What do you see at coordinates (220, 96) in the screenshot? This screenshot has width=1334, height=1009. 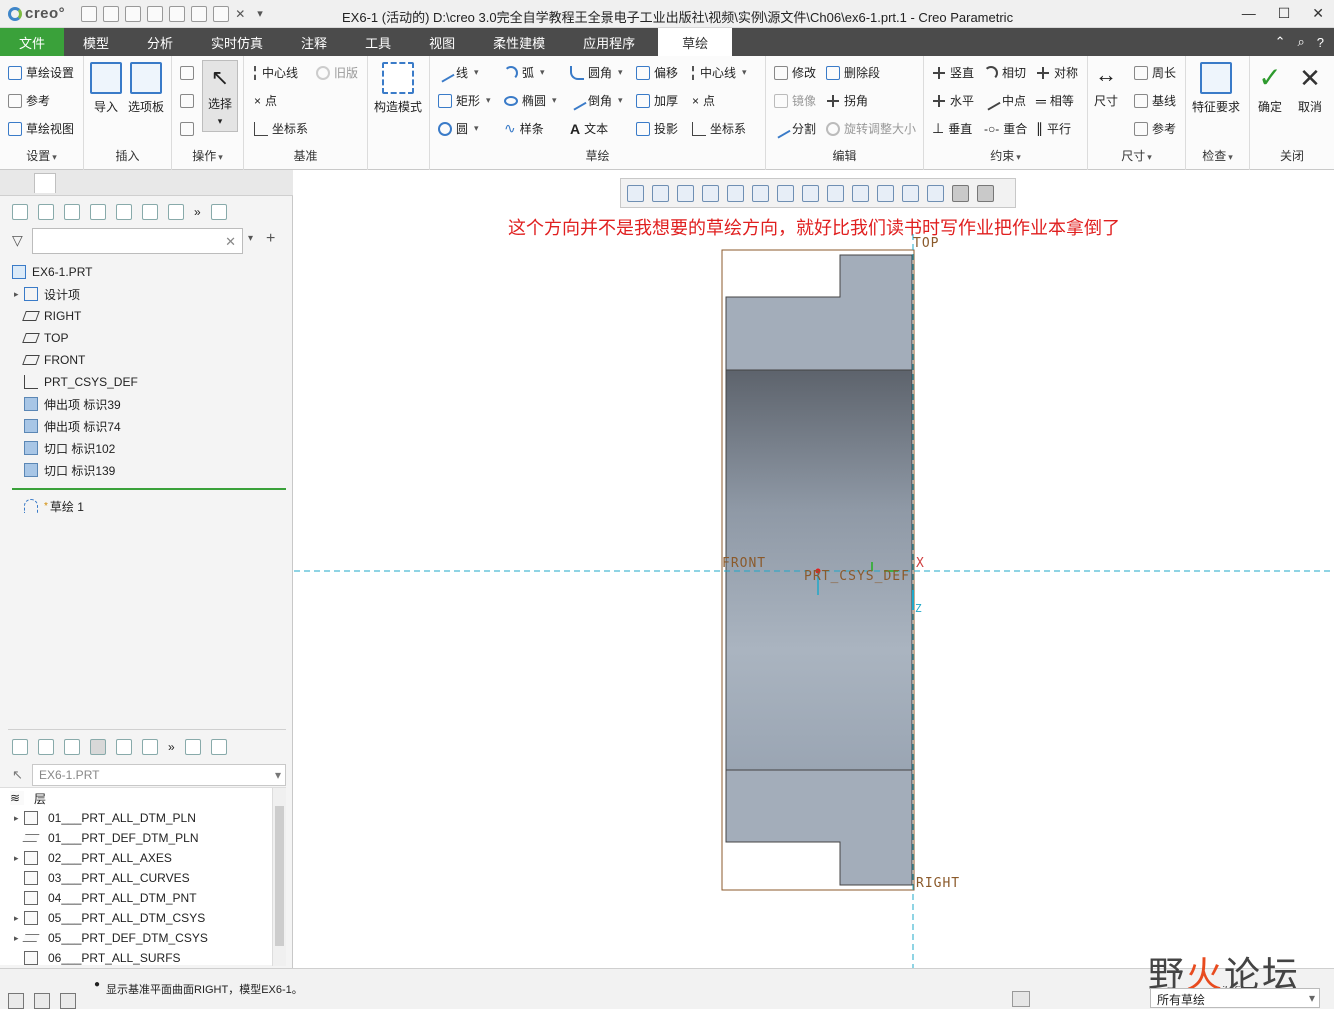 I see `select-button: ↖ 选择 ▾` at bounding box center [220, 96].